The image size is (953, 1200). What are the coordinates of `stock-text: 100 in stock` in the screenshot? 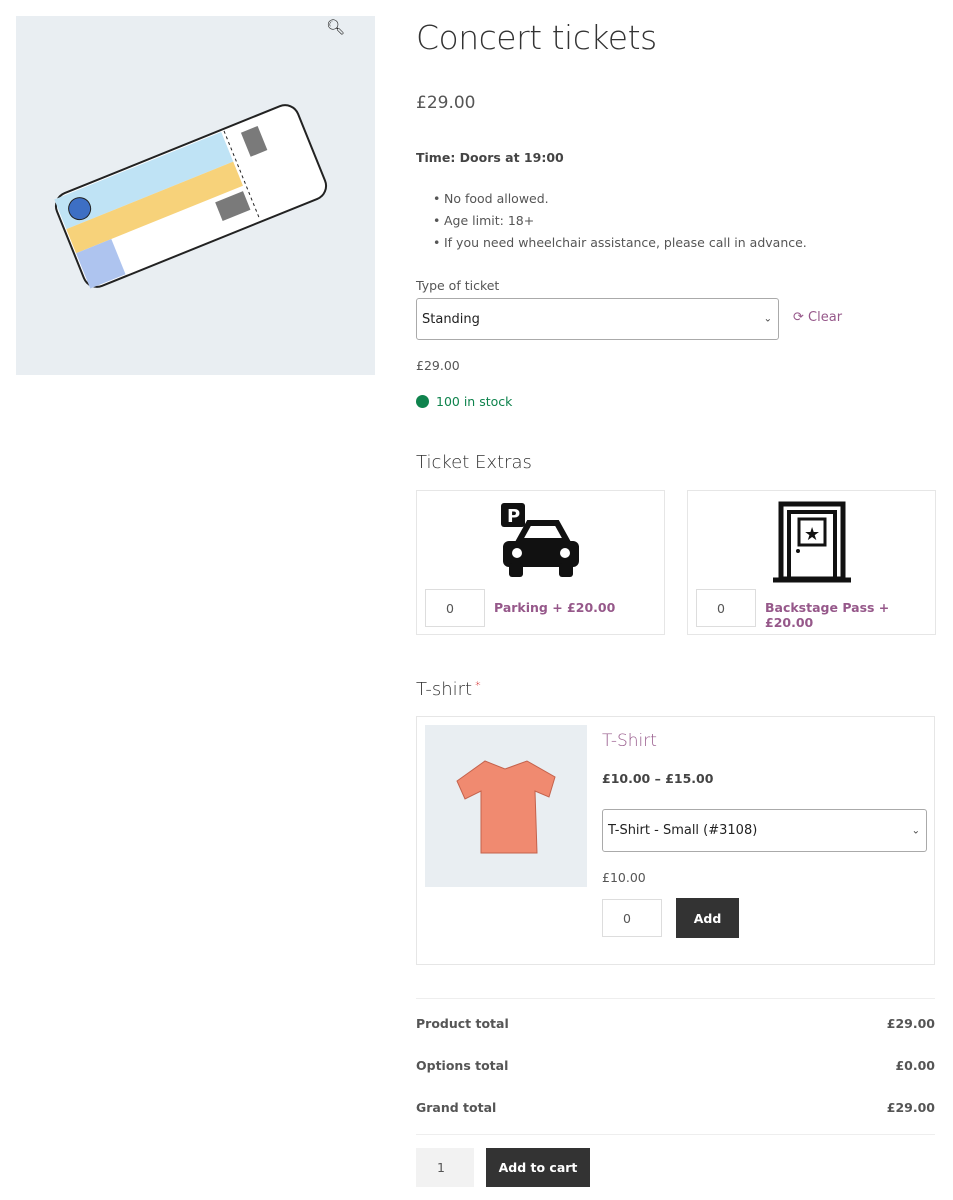 It's located at (474, 401).